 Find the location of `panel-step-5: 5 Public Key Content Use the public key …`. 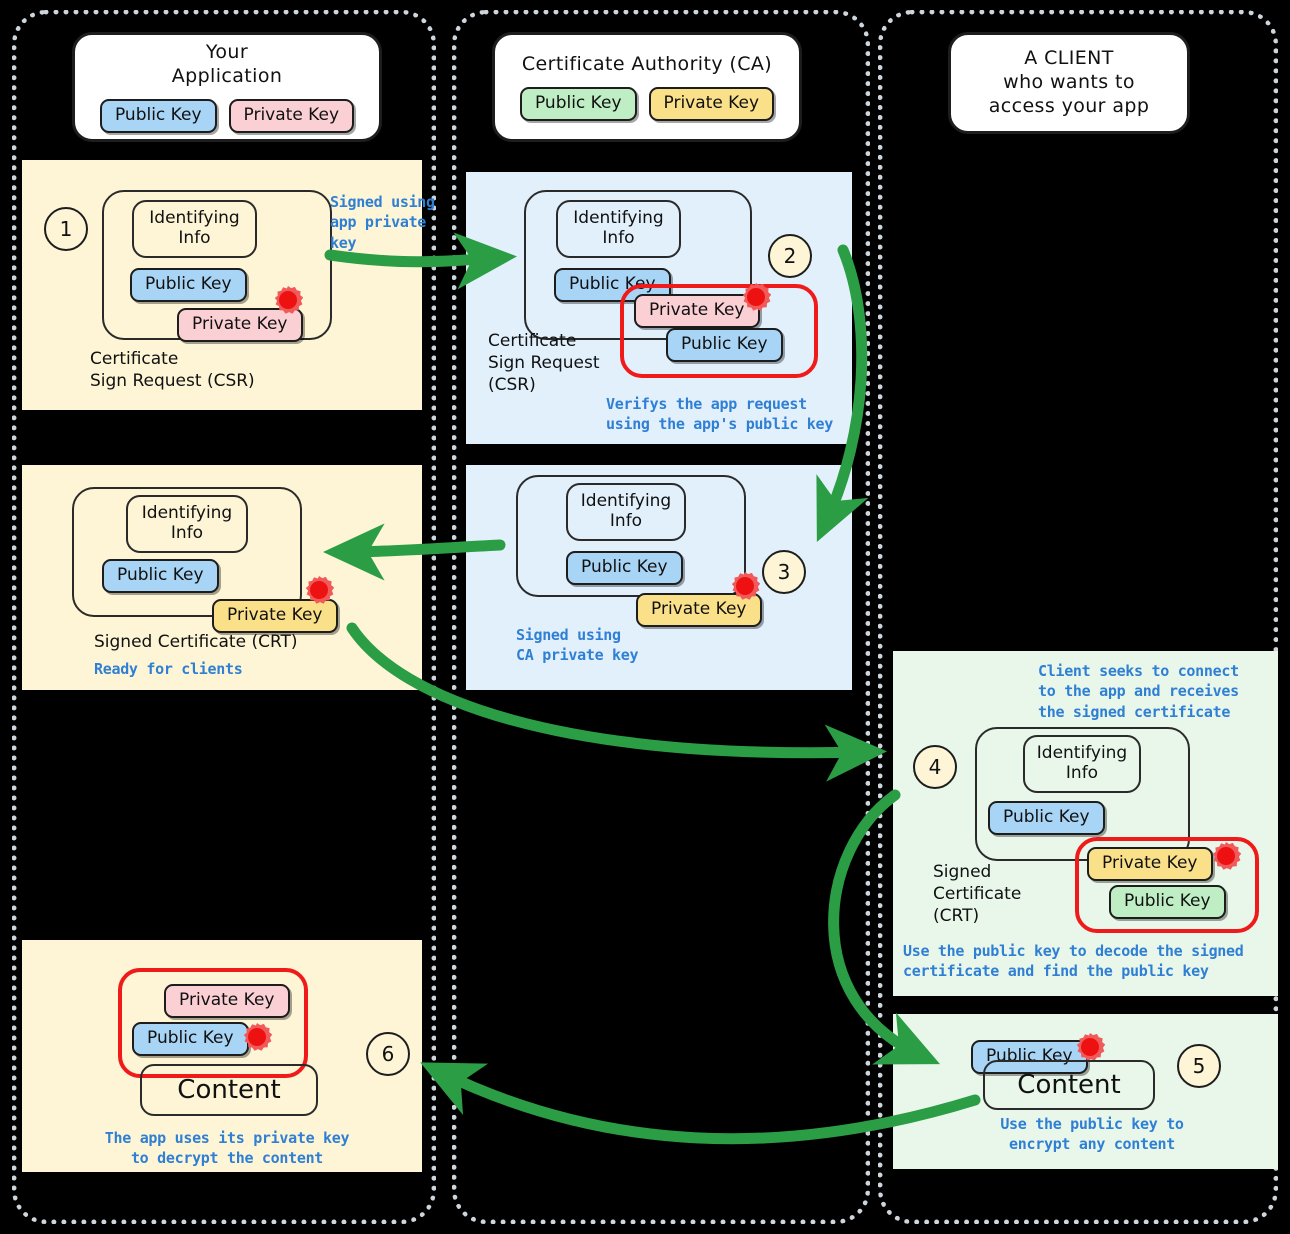

panel-step-5: 5 Public Key Content Use the public key … is located at coordinates (1085, 1091).